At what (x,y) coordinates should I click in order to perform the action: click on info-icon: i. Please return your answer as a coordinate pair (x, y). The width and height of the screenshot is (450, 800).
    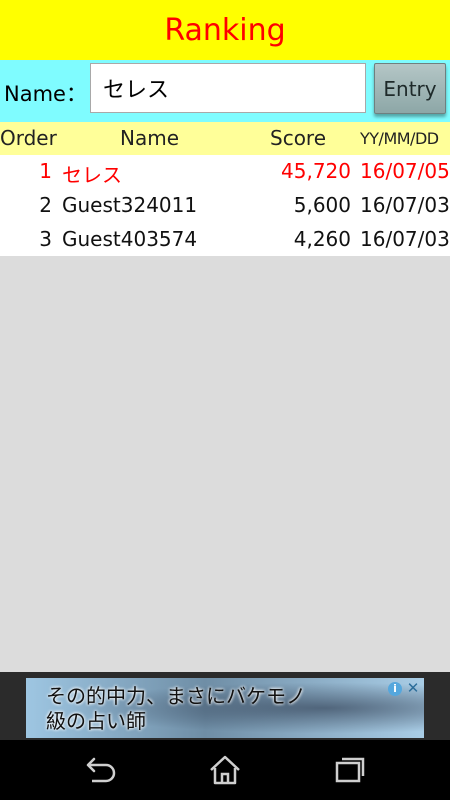
    Looking at the image, I should click on (395, 689).